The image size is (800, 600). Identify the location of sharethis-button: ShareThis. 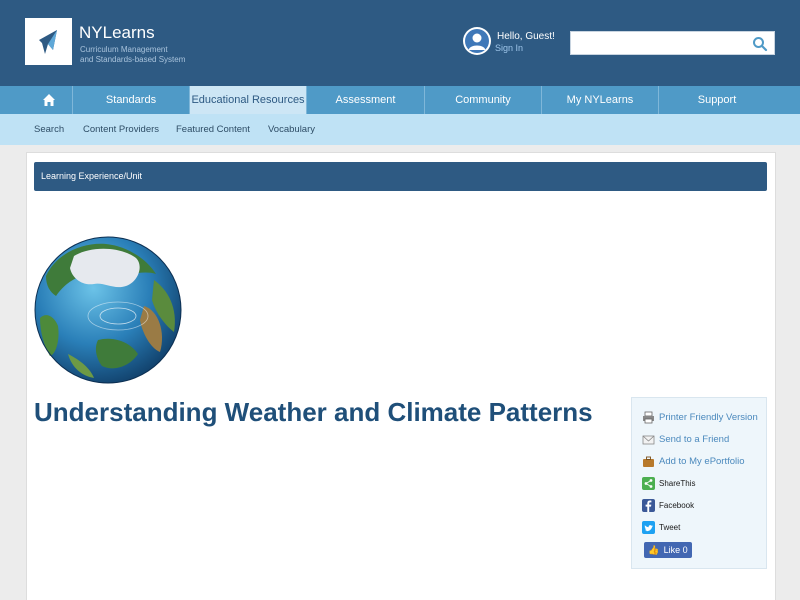
(668, 483).